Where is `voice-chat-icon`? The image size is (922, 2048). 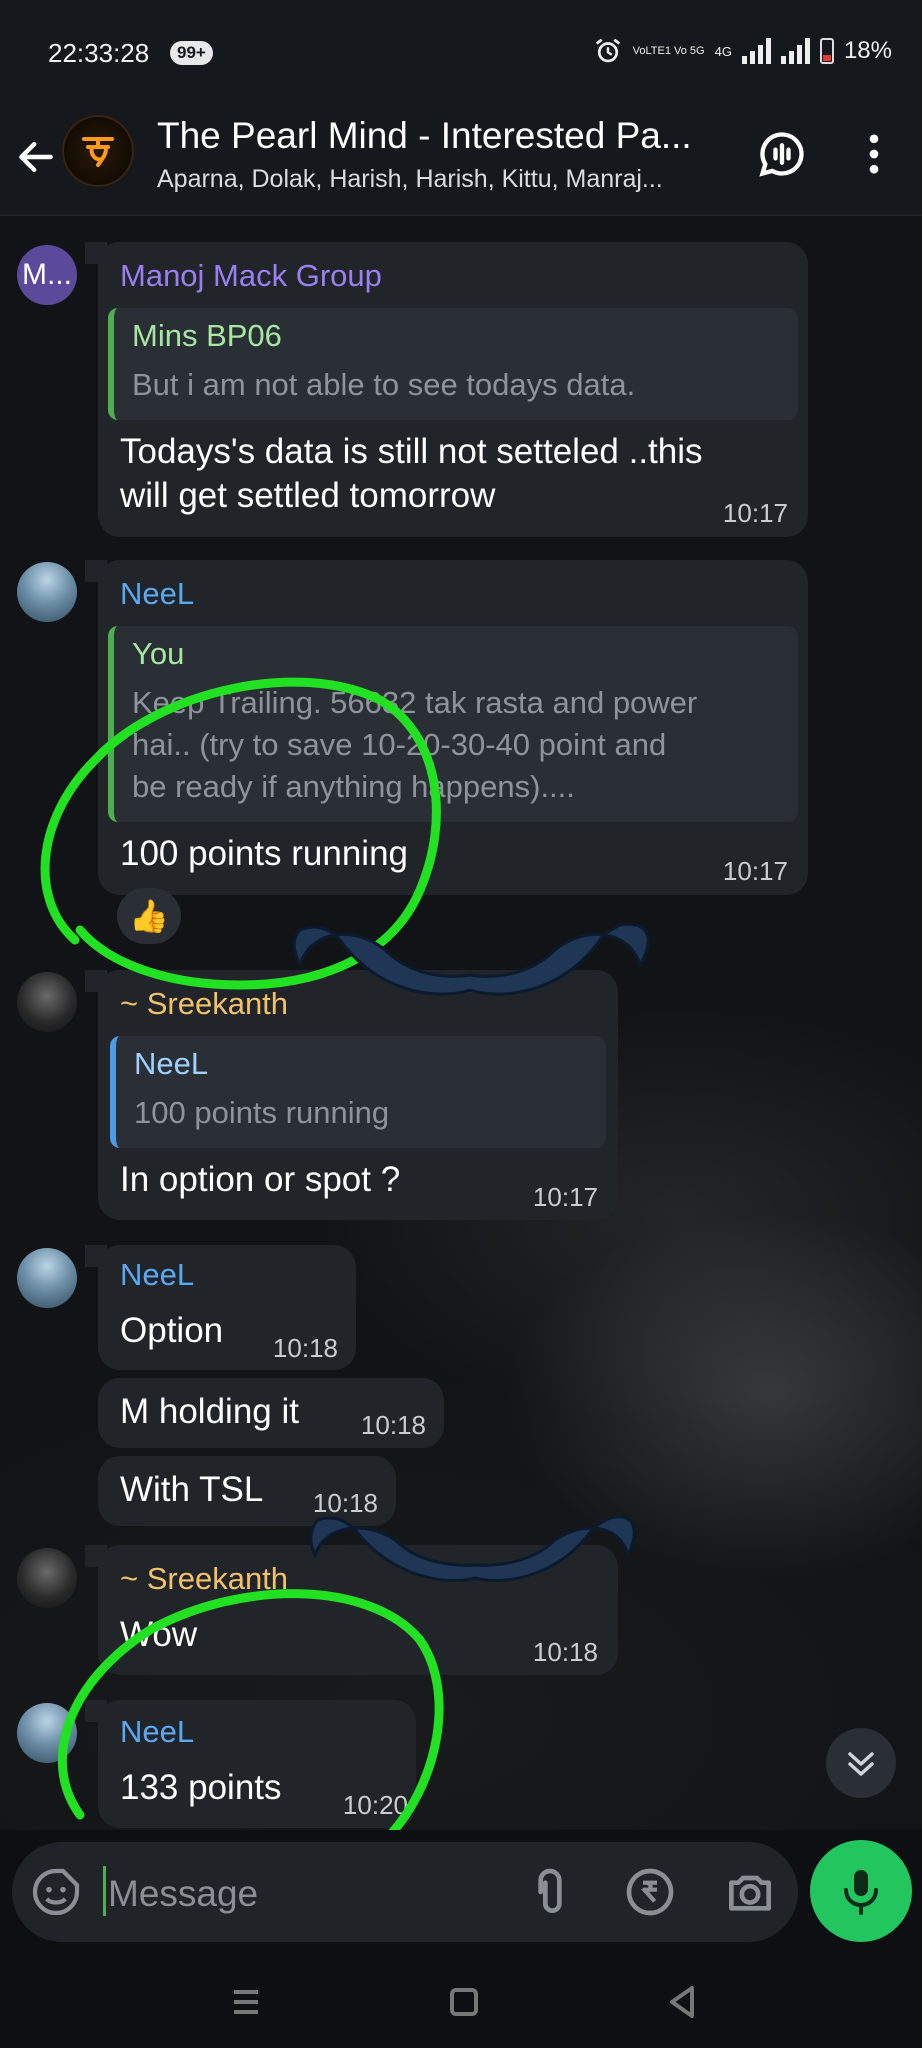
voice-chat-icon is located at coordinates (782, 154).